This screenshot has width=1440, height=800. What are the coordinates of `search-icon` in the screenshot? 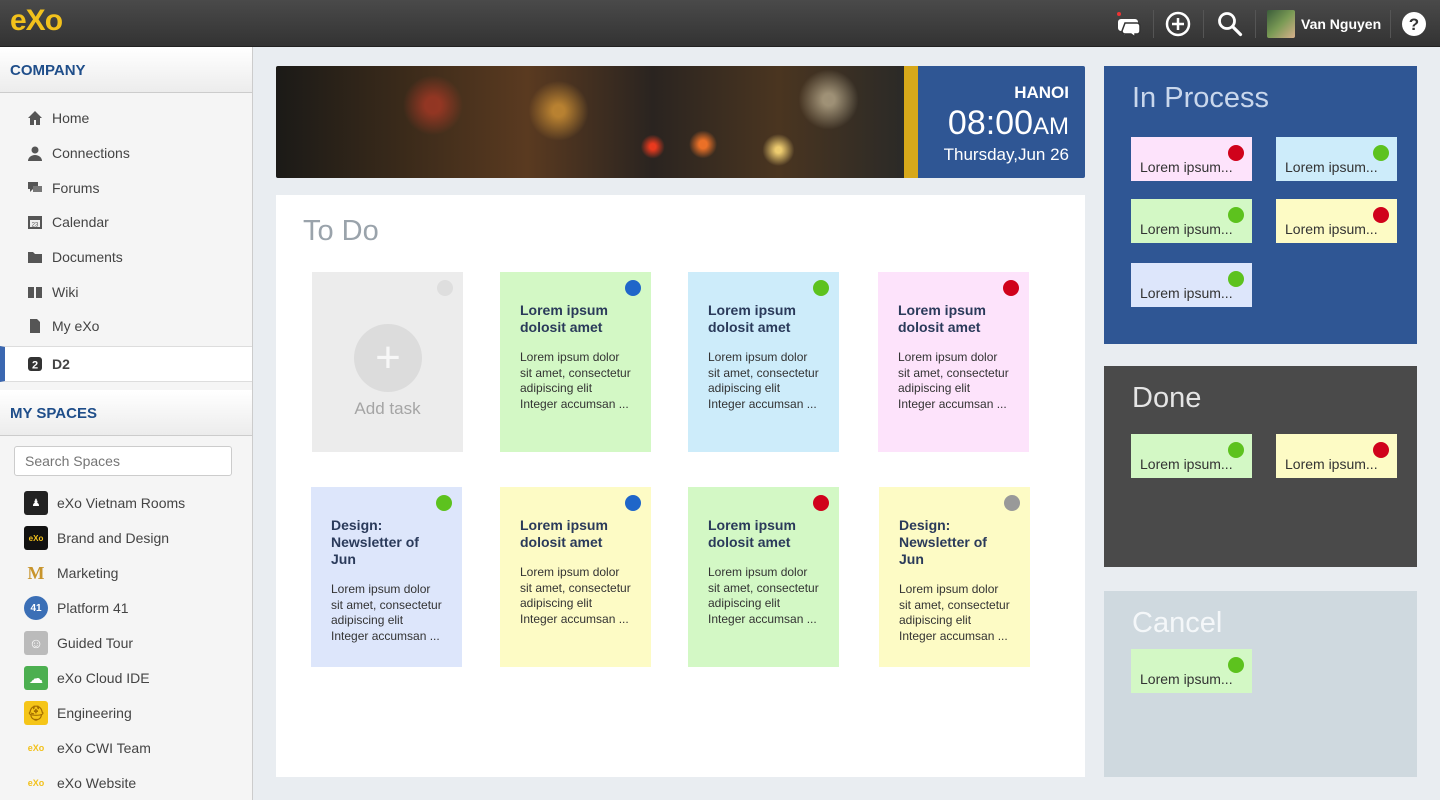 It's located at (1230, 24).